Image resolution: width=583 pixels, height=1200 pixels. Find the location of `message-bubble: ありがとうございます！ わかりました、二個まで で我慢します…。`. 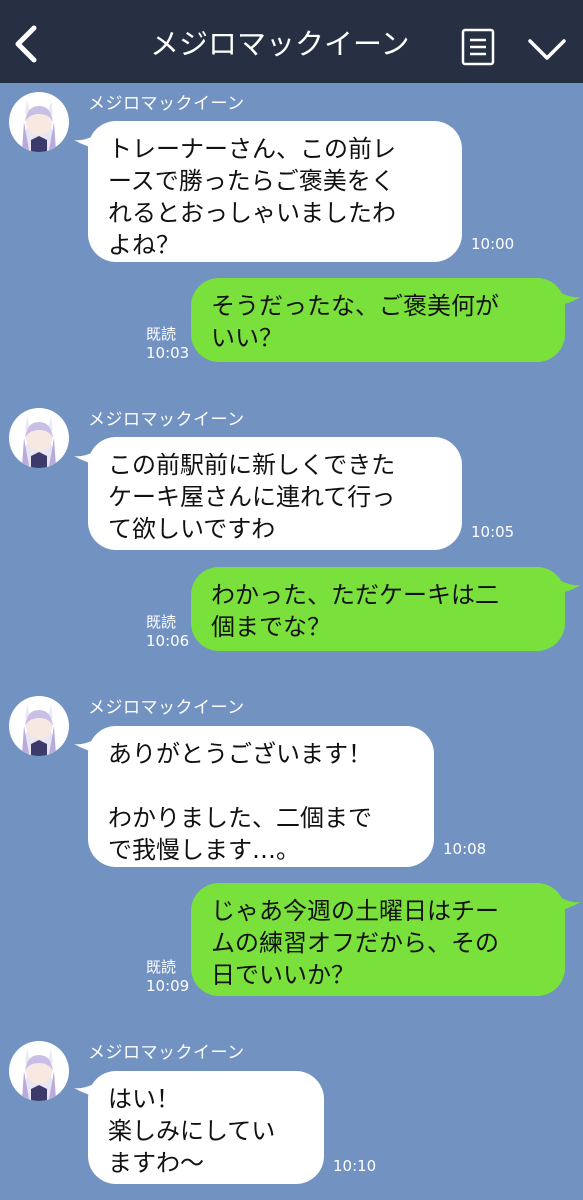

message-bubble: ありがとうございます！ わかりました、二個まで で我慢します…。 is located at coordinates (261, 796).